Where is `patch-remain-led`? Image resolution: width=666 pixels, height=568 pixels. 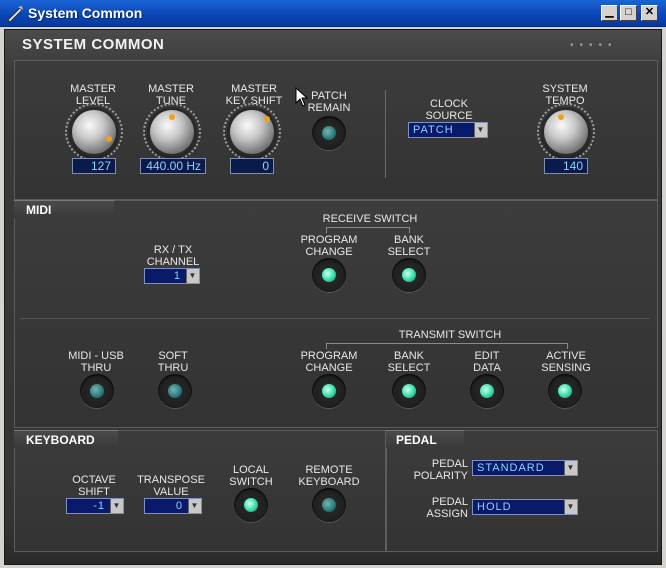
patch-remain-led is located at coordinates (329, 133).